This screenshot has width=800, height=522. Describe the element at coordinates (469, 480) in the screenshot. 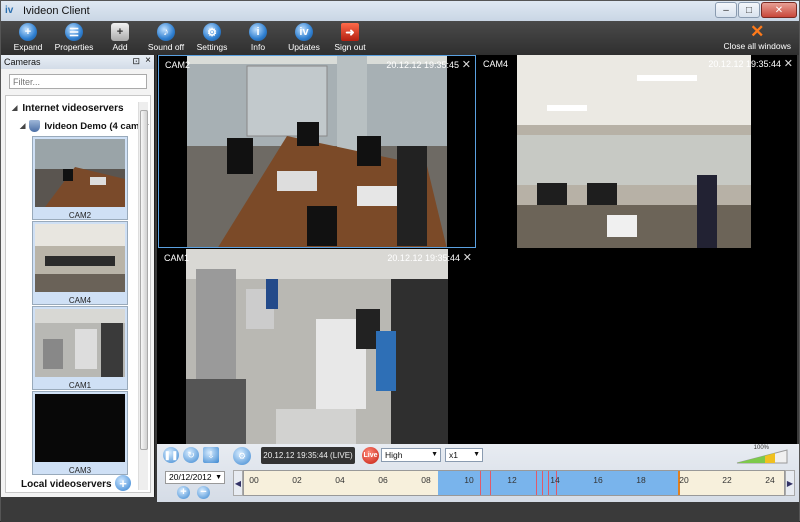

I see `timeline-tick: 10` at that location.